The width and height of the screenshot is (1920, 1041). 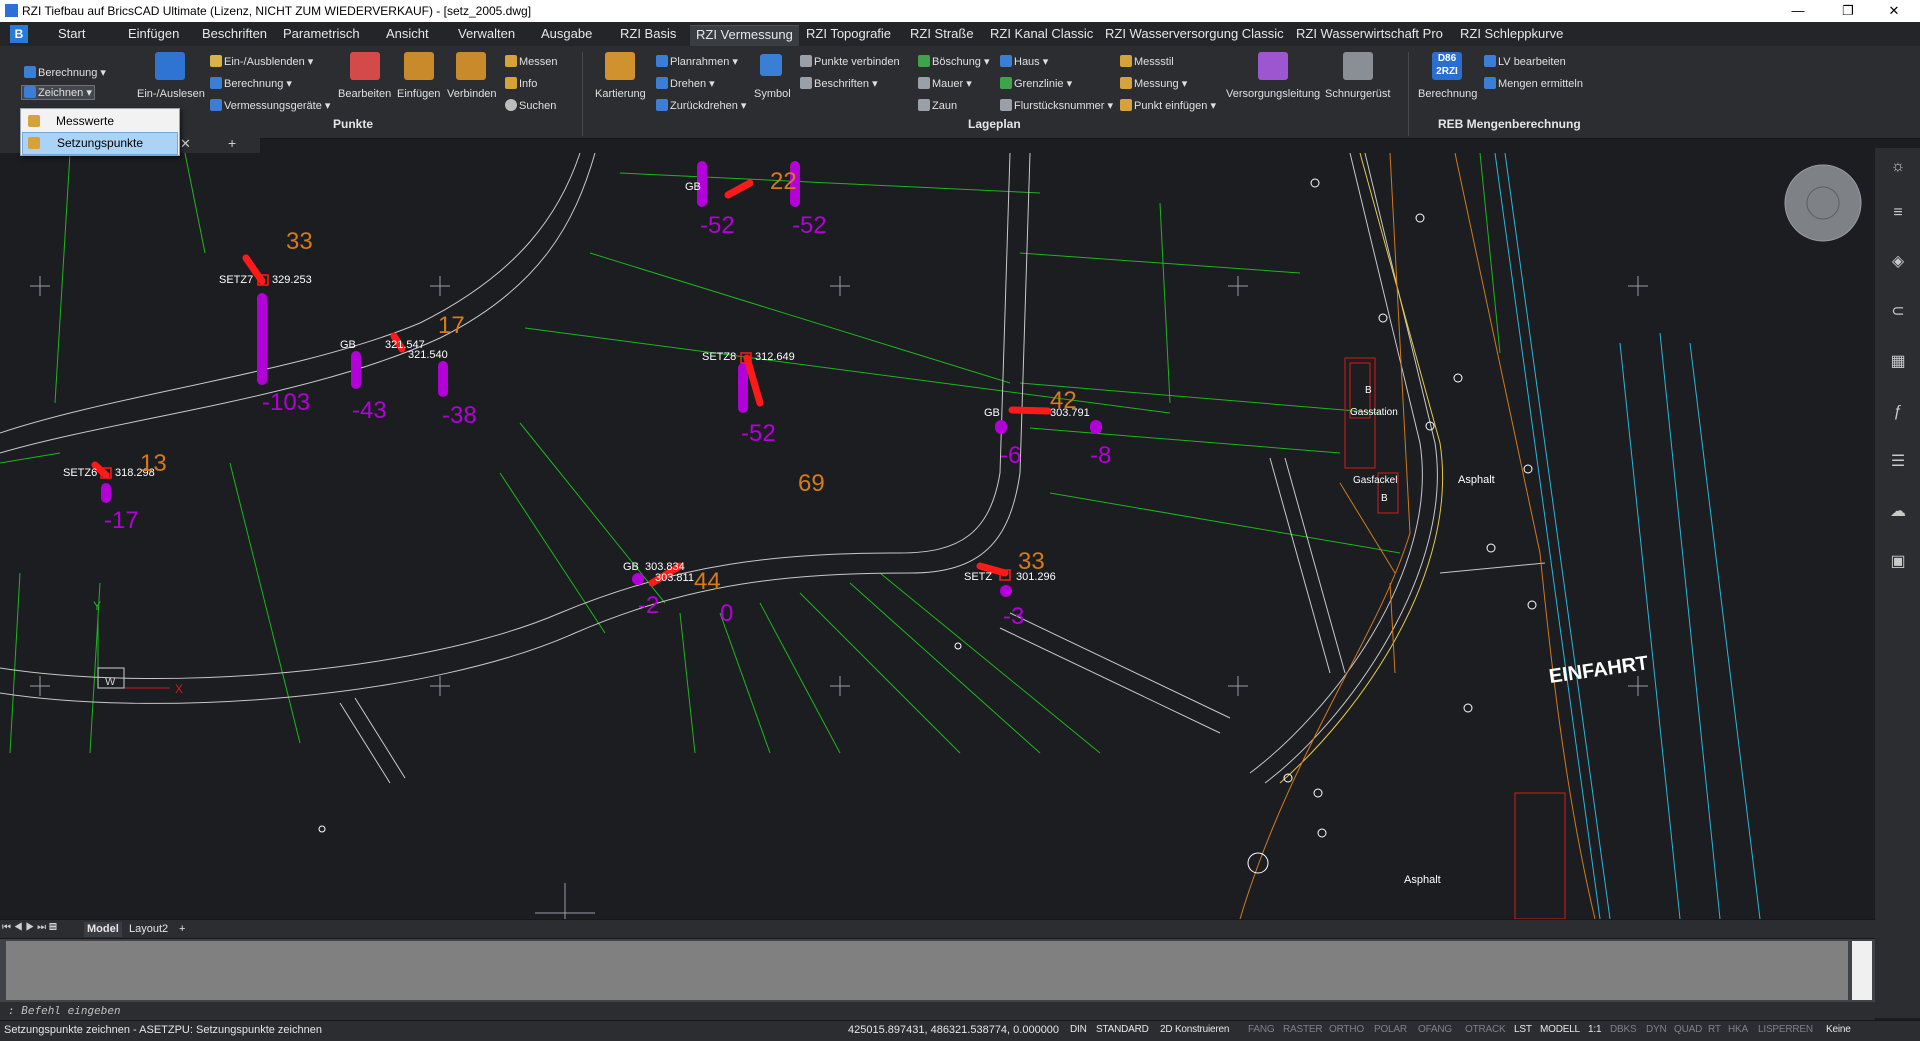 What do you see at coordinates (1560, 1029) in the screenshot?
I see `toggle-modell: MODELL` at bounding box center [1560, 1029].